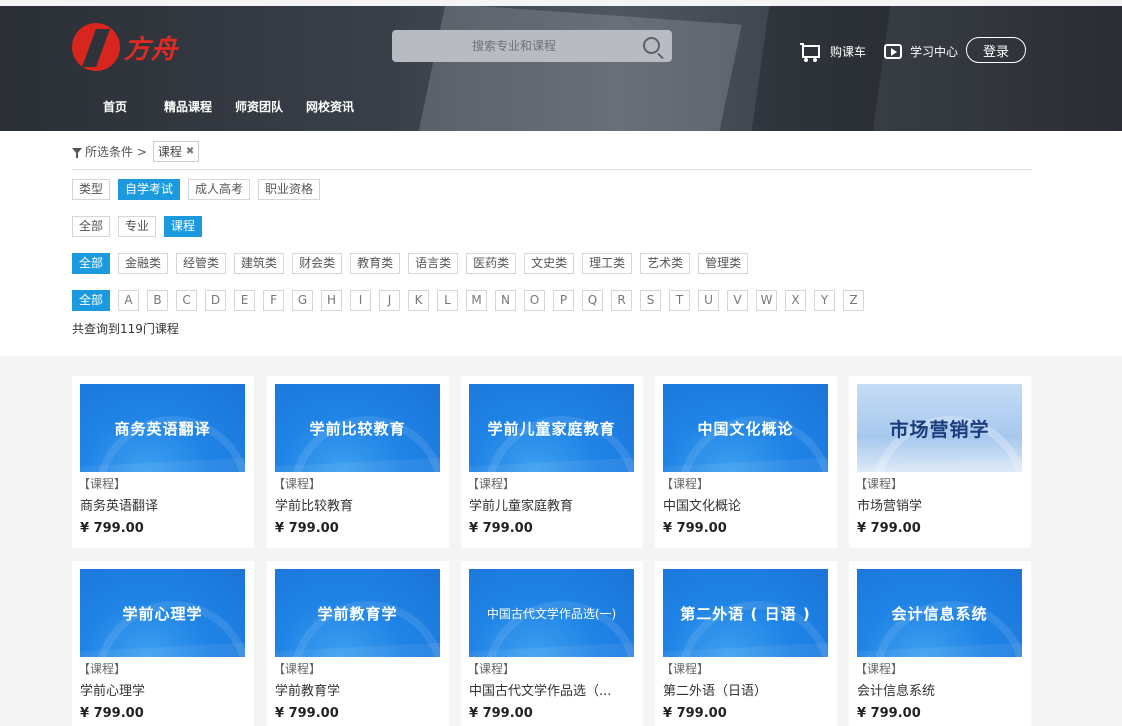  Describe the element at coordinates (939, 613) in the screenshot. I see `course-thumbnail: 会计信息系统` at that location.